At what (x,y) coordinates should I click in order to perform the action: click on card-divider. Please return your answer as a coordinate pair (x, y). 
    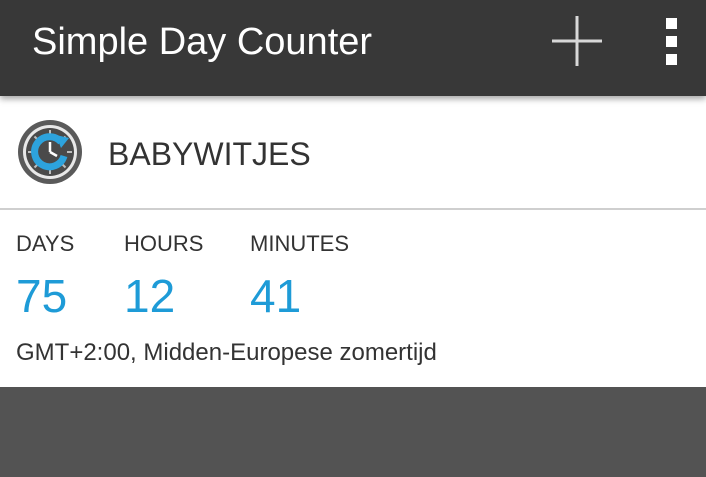
    Looking at the image, I should click on (353, 209).